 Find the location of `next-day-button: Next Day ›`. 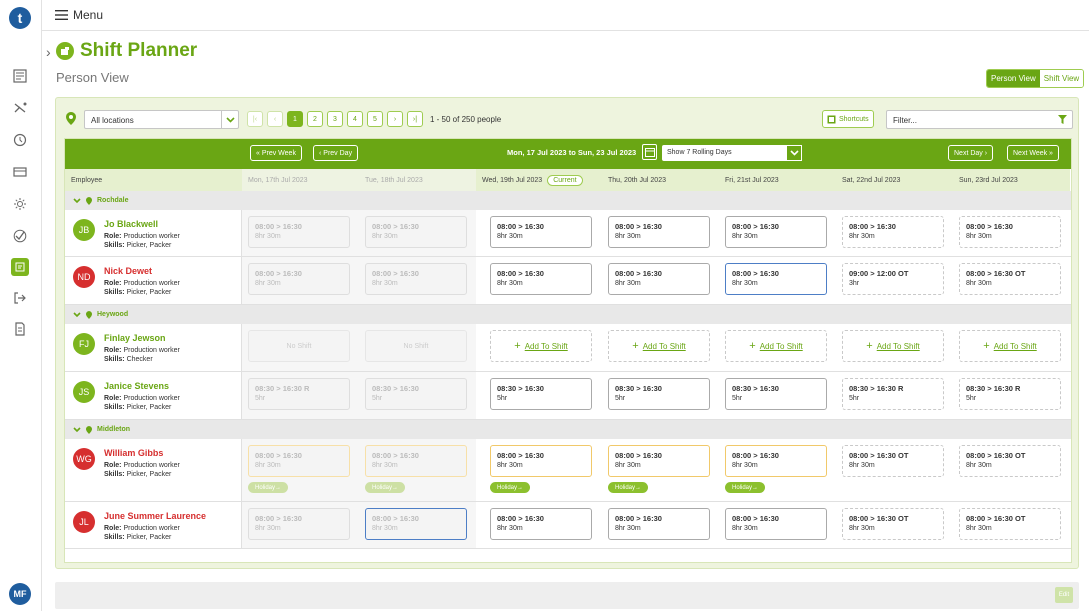

next-day-button: Next Day › is located at coordinates (971, 153).